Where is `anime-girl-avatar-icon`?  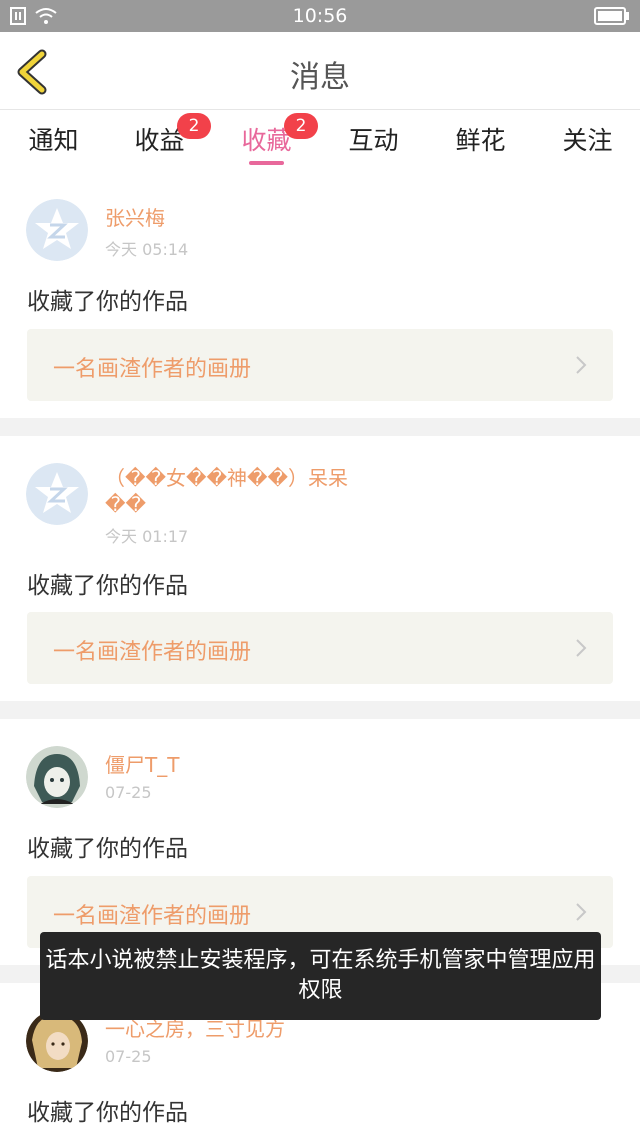
anime-girl-avatar-icon is located at coordinates (57, 777).